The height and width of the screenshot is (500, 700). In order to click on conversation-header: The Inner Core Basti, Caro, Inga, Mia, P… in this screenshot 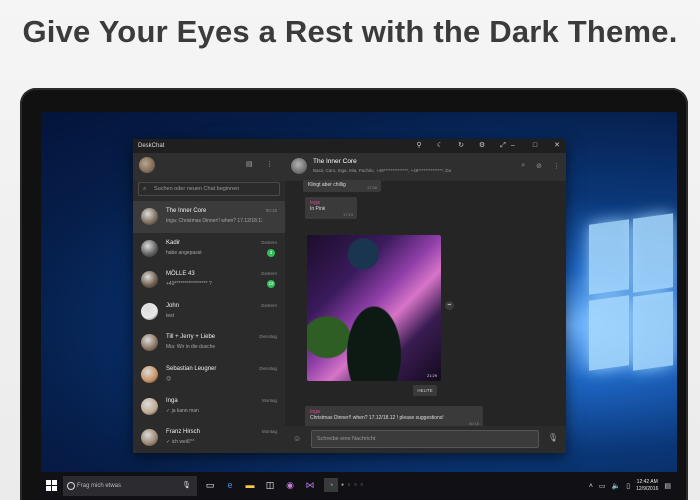, I will do `click(425, 167)`.